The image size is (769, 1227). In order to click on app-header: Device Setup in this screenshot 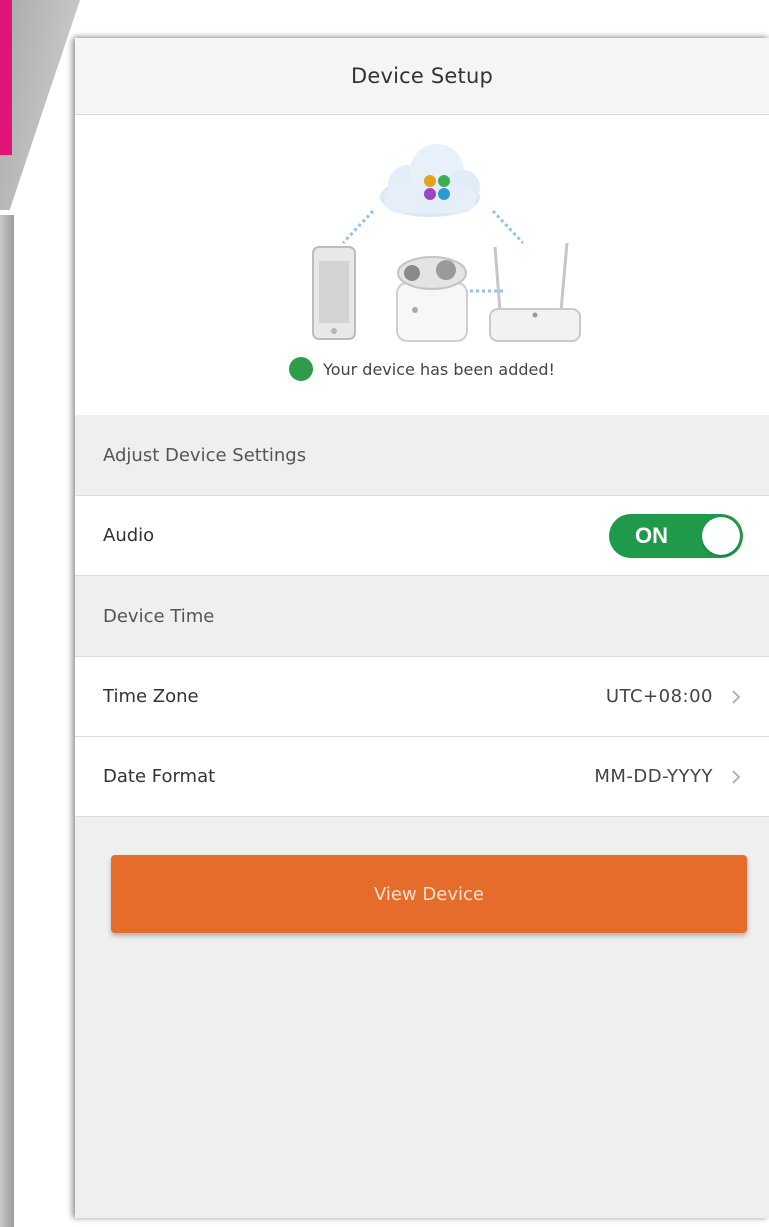, I will do `click(422, 76)`.